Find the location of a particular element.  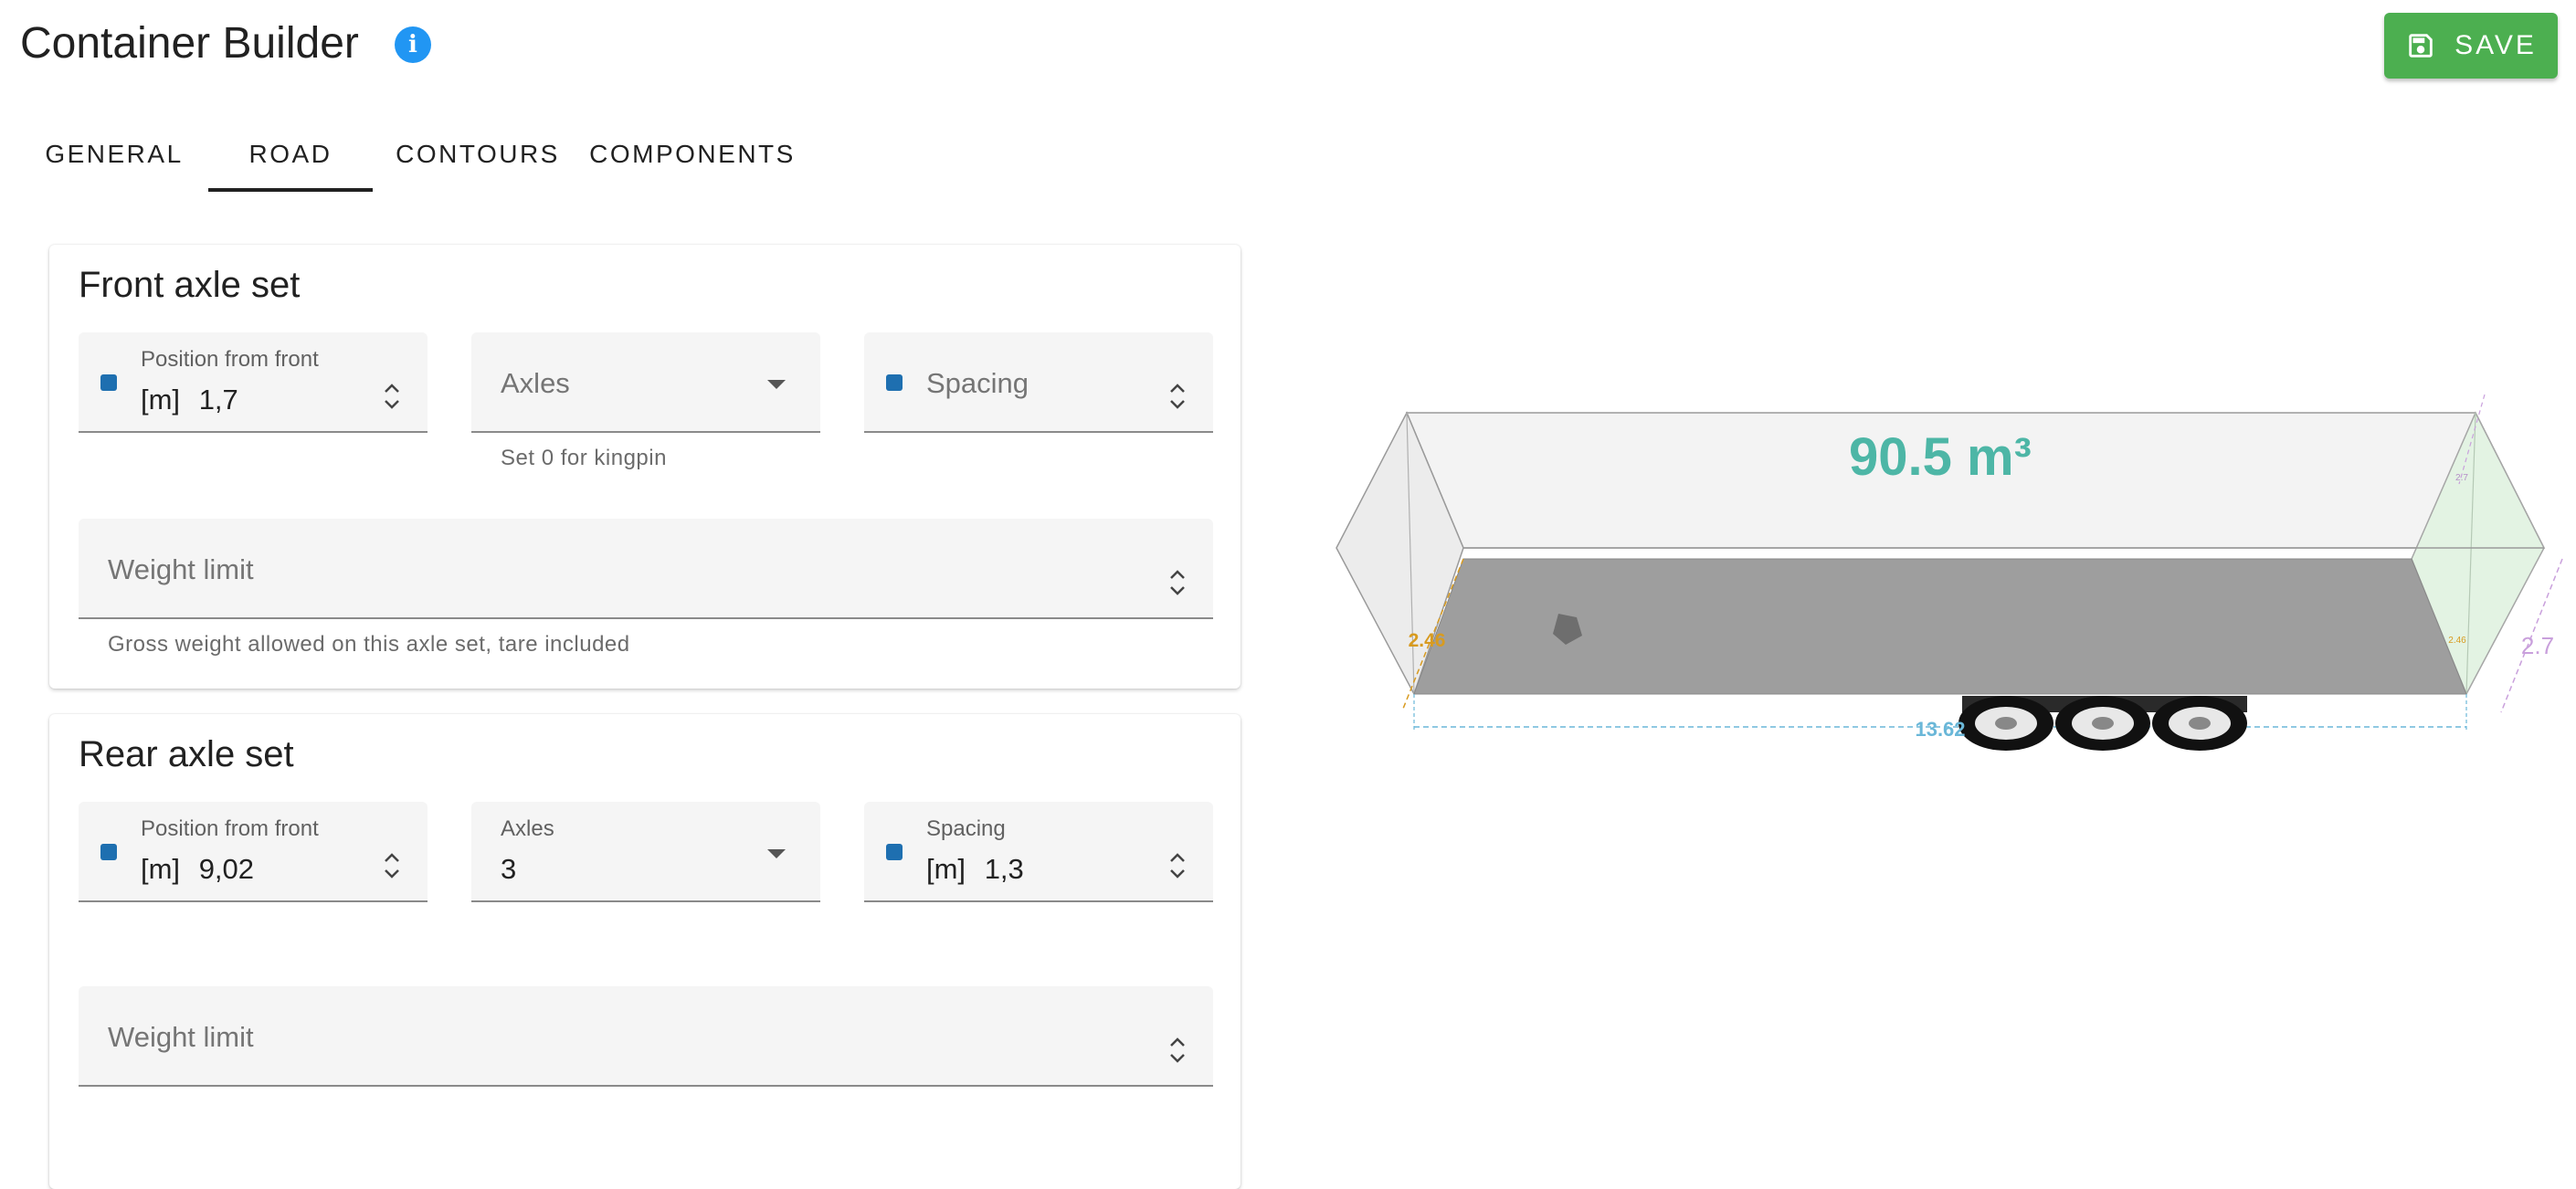

rear-position-field: Position from front [m] 9,02 is located at coordinates (253, 852).